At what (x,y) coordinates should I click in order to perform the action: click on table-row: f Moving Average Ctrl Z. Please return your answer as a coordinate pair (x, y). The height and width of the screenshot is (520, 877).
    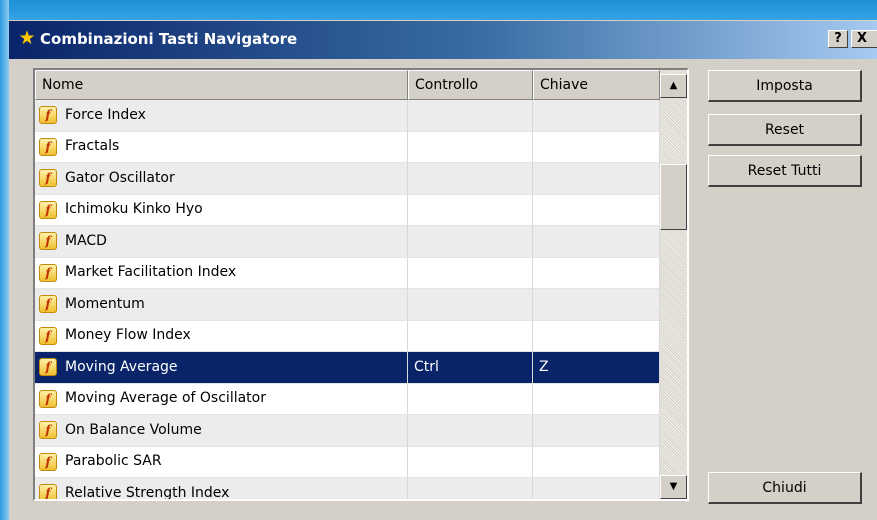
    Looking at the image, I should click on (347, 368).